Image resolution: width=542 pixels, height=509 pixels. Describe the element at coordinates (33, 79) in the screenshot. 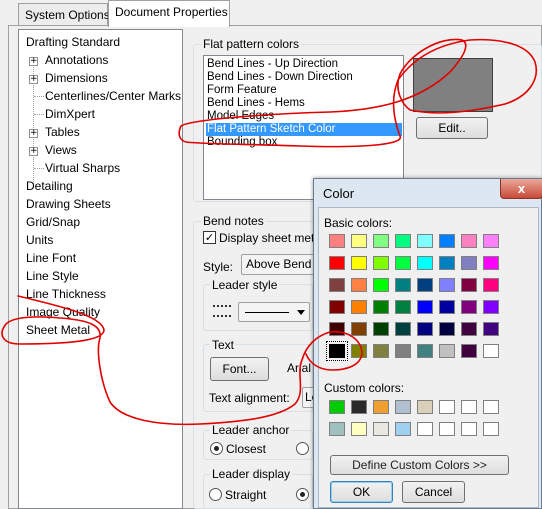

I see `expand-dimensions-icon: +` at that location.